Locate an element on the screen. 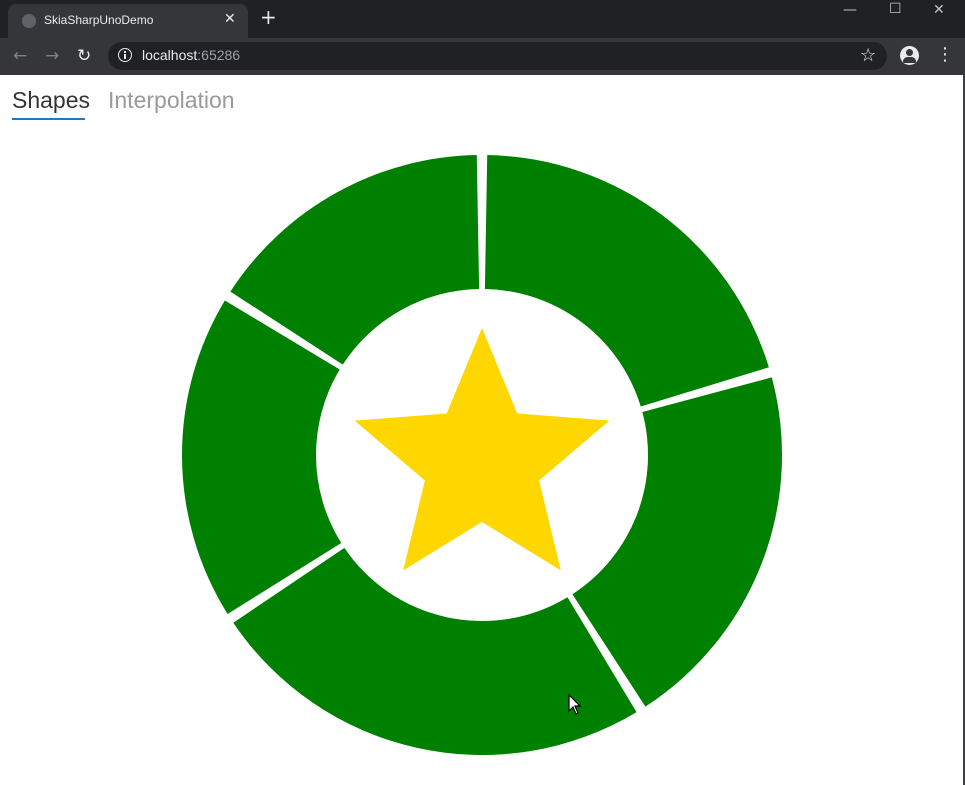 This screenshot has height=785, width=965. new-tab-icon: + is located at coordinates (268, 17).